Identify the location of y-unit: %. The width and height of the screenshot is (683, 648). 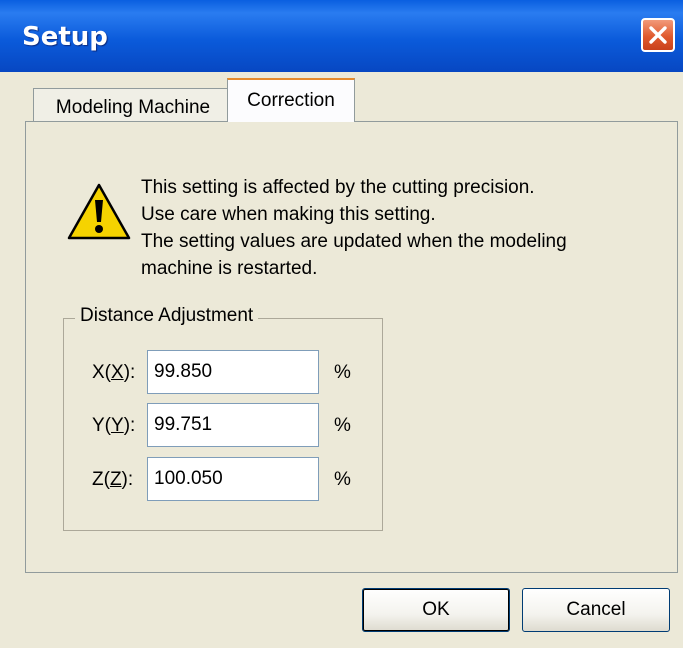
(342, 425).